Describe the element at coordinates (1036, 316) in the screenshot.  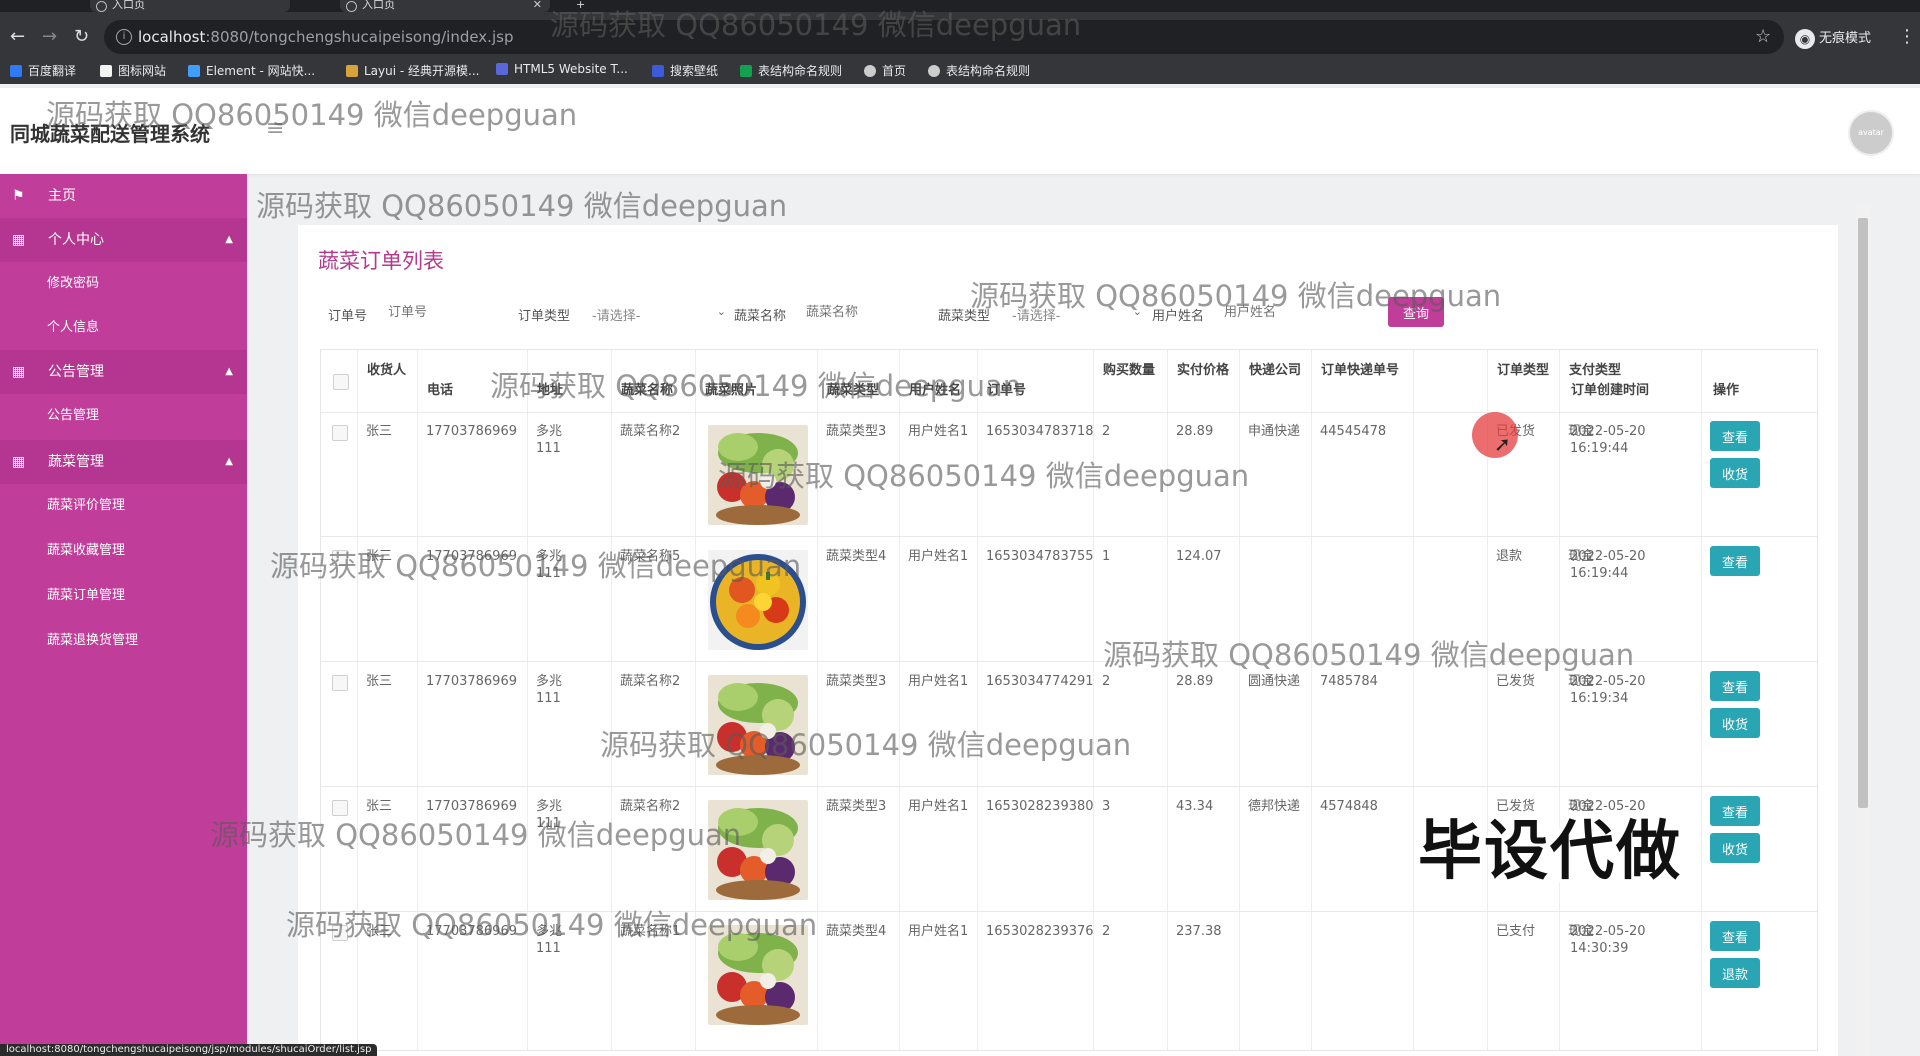
I see `veg-type-value: -请选择-` at that location.